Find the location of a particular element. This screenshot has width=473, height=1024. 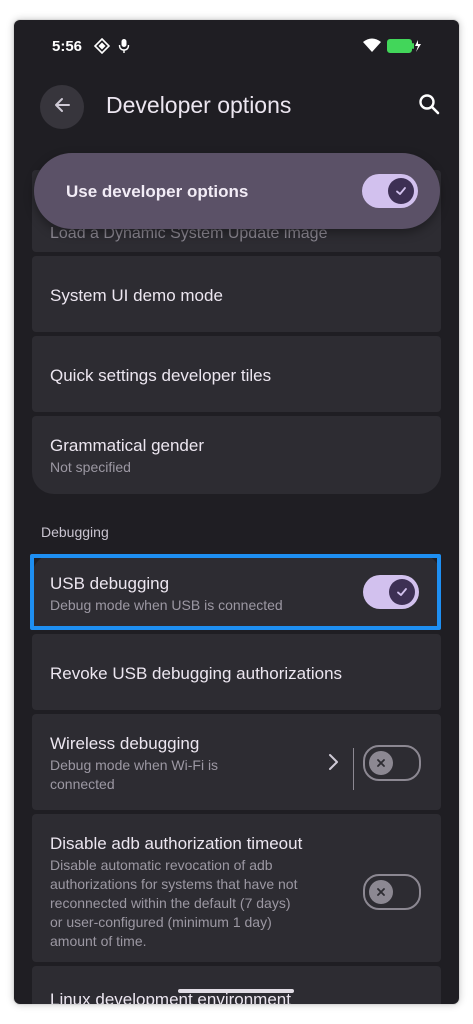

top-app-bar: Developer options is located at coordinates (236, 112).